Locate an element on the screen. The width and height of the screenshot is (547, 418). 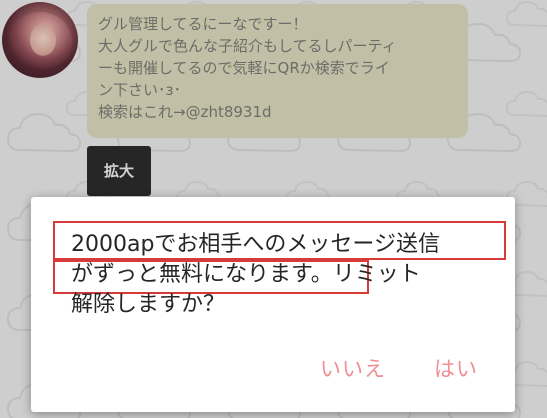
yes-button: はい is located at coordinates (456, 368).